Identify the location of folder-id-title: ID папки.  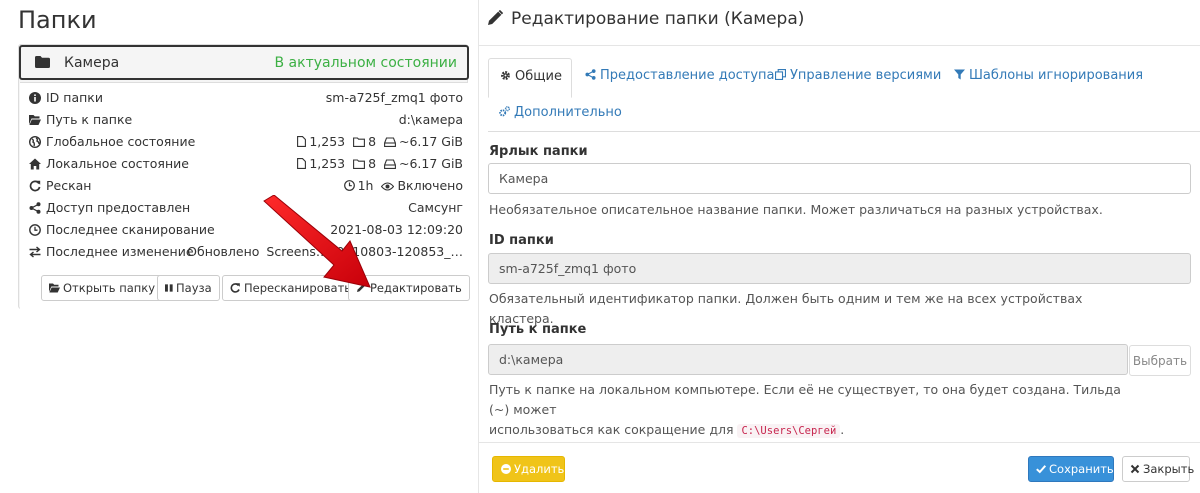
(521, 240).